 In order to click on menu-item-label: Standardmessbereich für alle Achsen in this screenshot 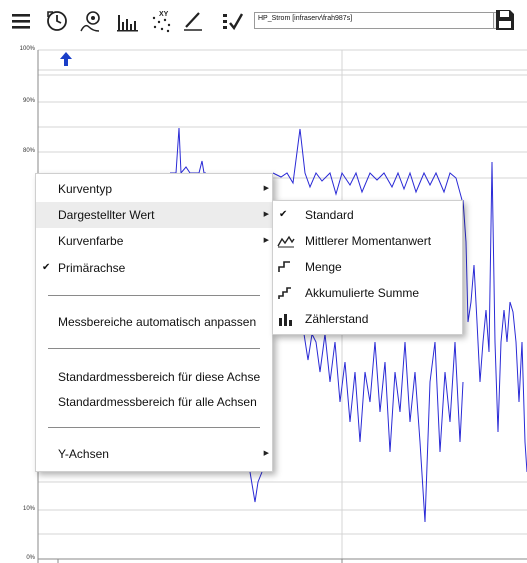, I will do `click(157, 402)`.